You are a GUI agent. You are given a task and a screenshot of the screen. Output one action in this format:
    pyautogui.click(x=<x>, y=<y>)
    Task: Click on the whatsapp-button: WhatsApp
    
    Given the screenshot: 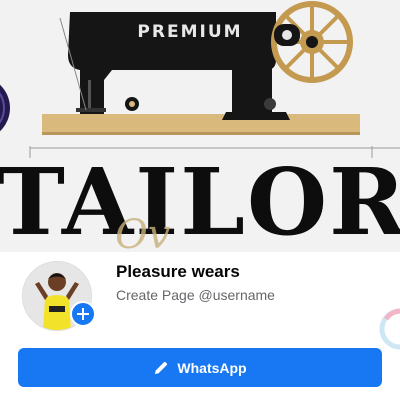 What is the action you would take?
    pyautogui.click(x=200, y=367)
    